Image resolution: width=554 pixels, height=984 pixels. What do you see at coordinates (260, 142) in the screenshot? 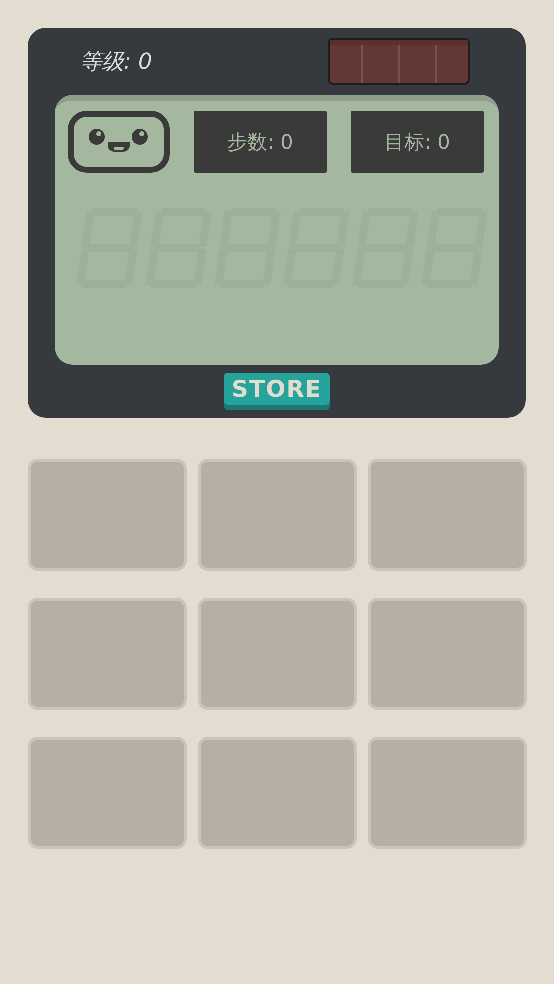
I see `stat-display: 步数: 0` at bounding box center [260, 142].